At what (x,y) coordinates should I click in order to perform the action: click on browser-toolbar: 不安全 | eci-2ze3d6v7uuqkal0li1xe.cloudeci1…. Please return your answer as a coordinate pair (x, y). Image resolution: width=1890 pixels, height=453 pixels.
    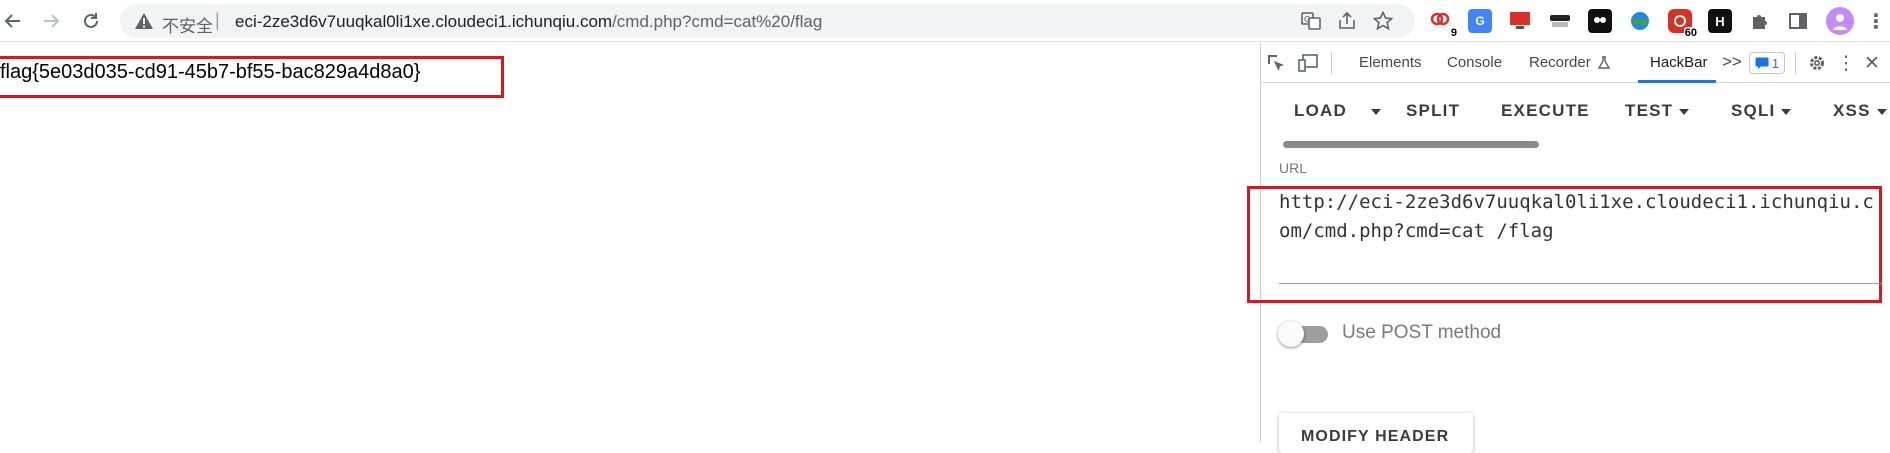
    Looking at the image, I should click on (945, 21).